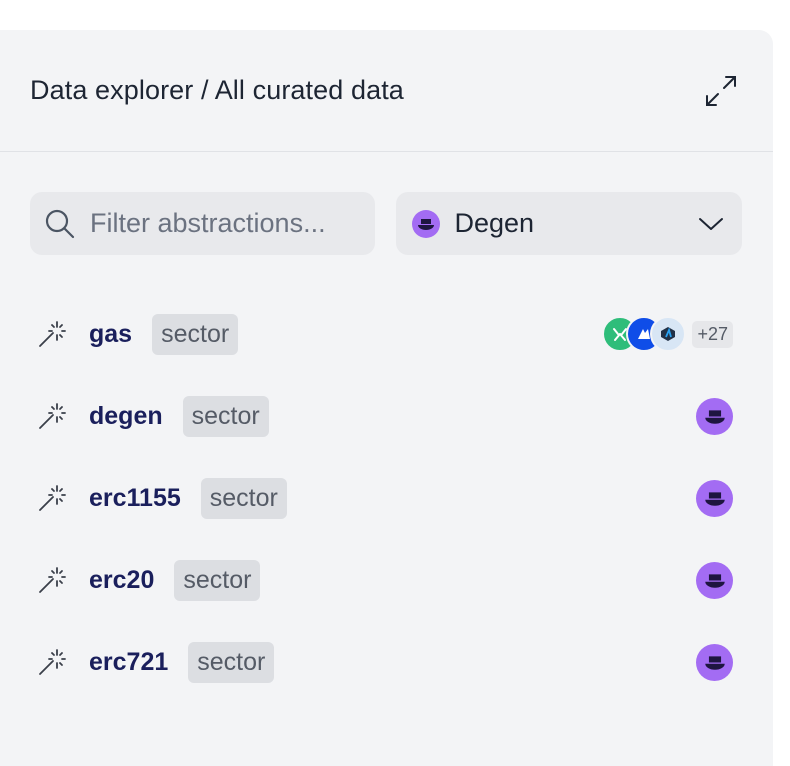 Image resolution: width=790 pixels, height=766 pixels. What do you see at coordinates (494, 223) in the screenshot?
I see `chain-select-value: Degen` at bounding box center [494, 223].